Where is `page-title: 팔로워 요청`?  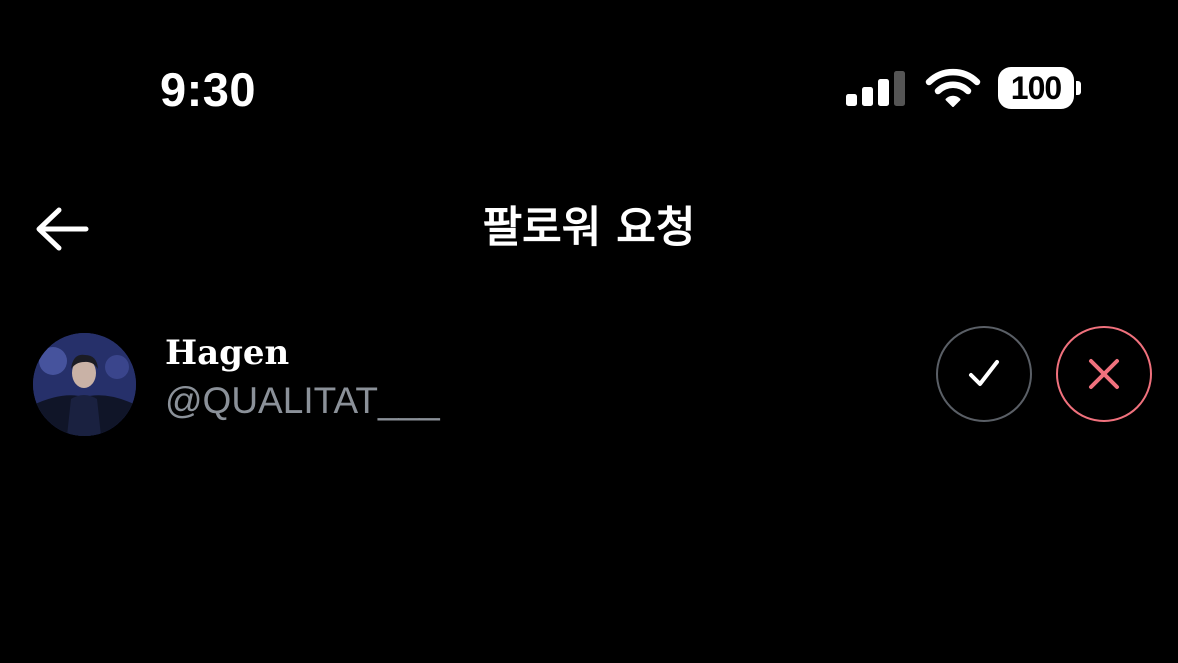 page-title: 팔로워 요청 is located at coordinates (589, 228).